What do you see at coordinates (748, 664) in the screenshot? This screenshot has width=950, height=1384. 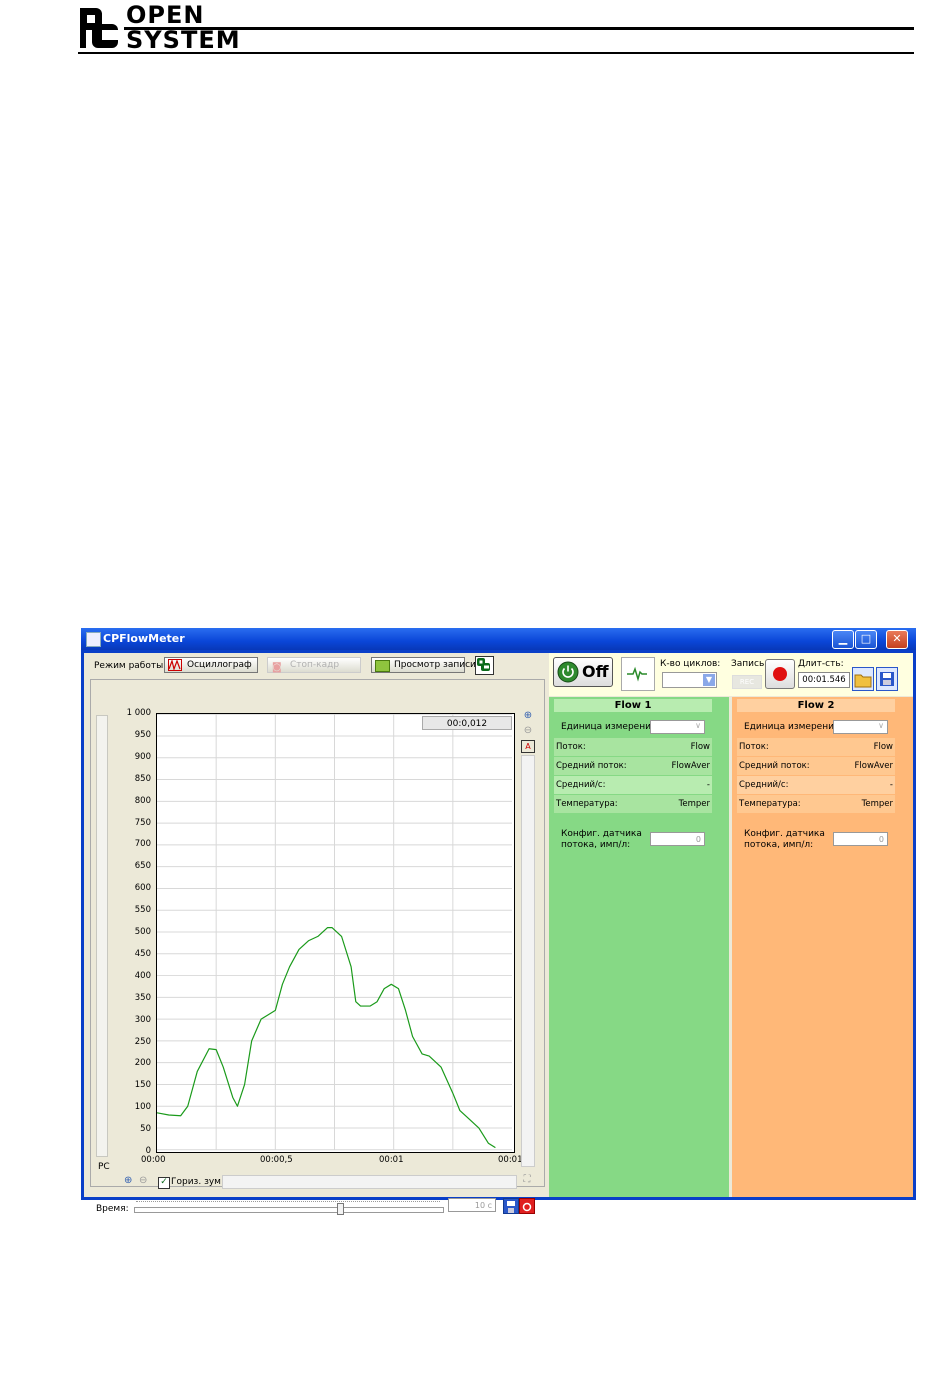 I see `record-label: Запись` at bounding box center [748, 664].